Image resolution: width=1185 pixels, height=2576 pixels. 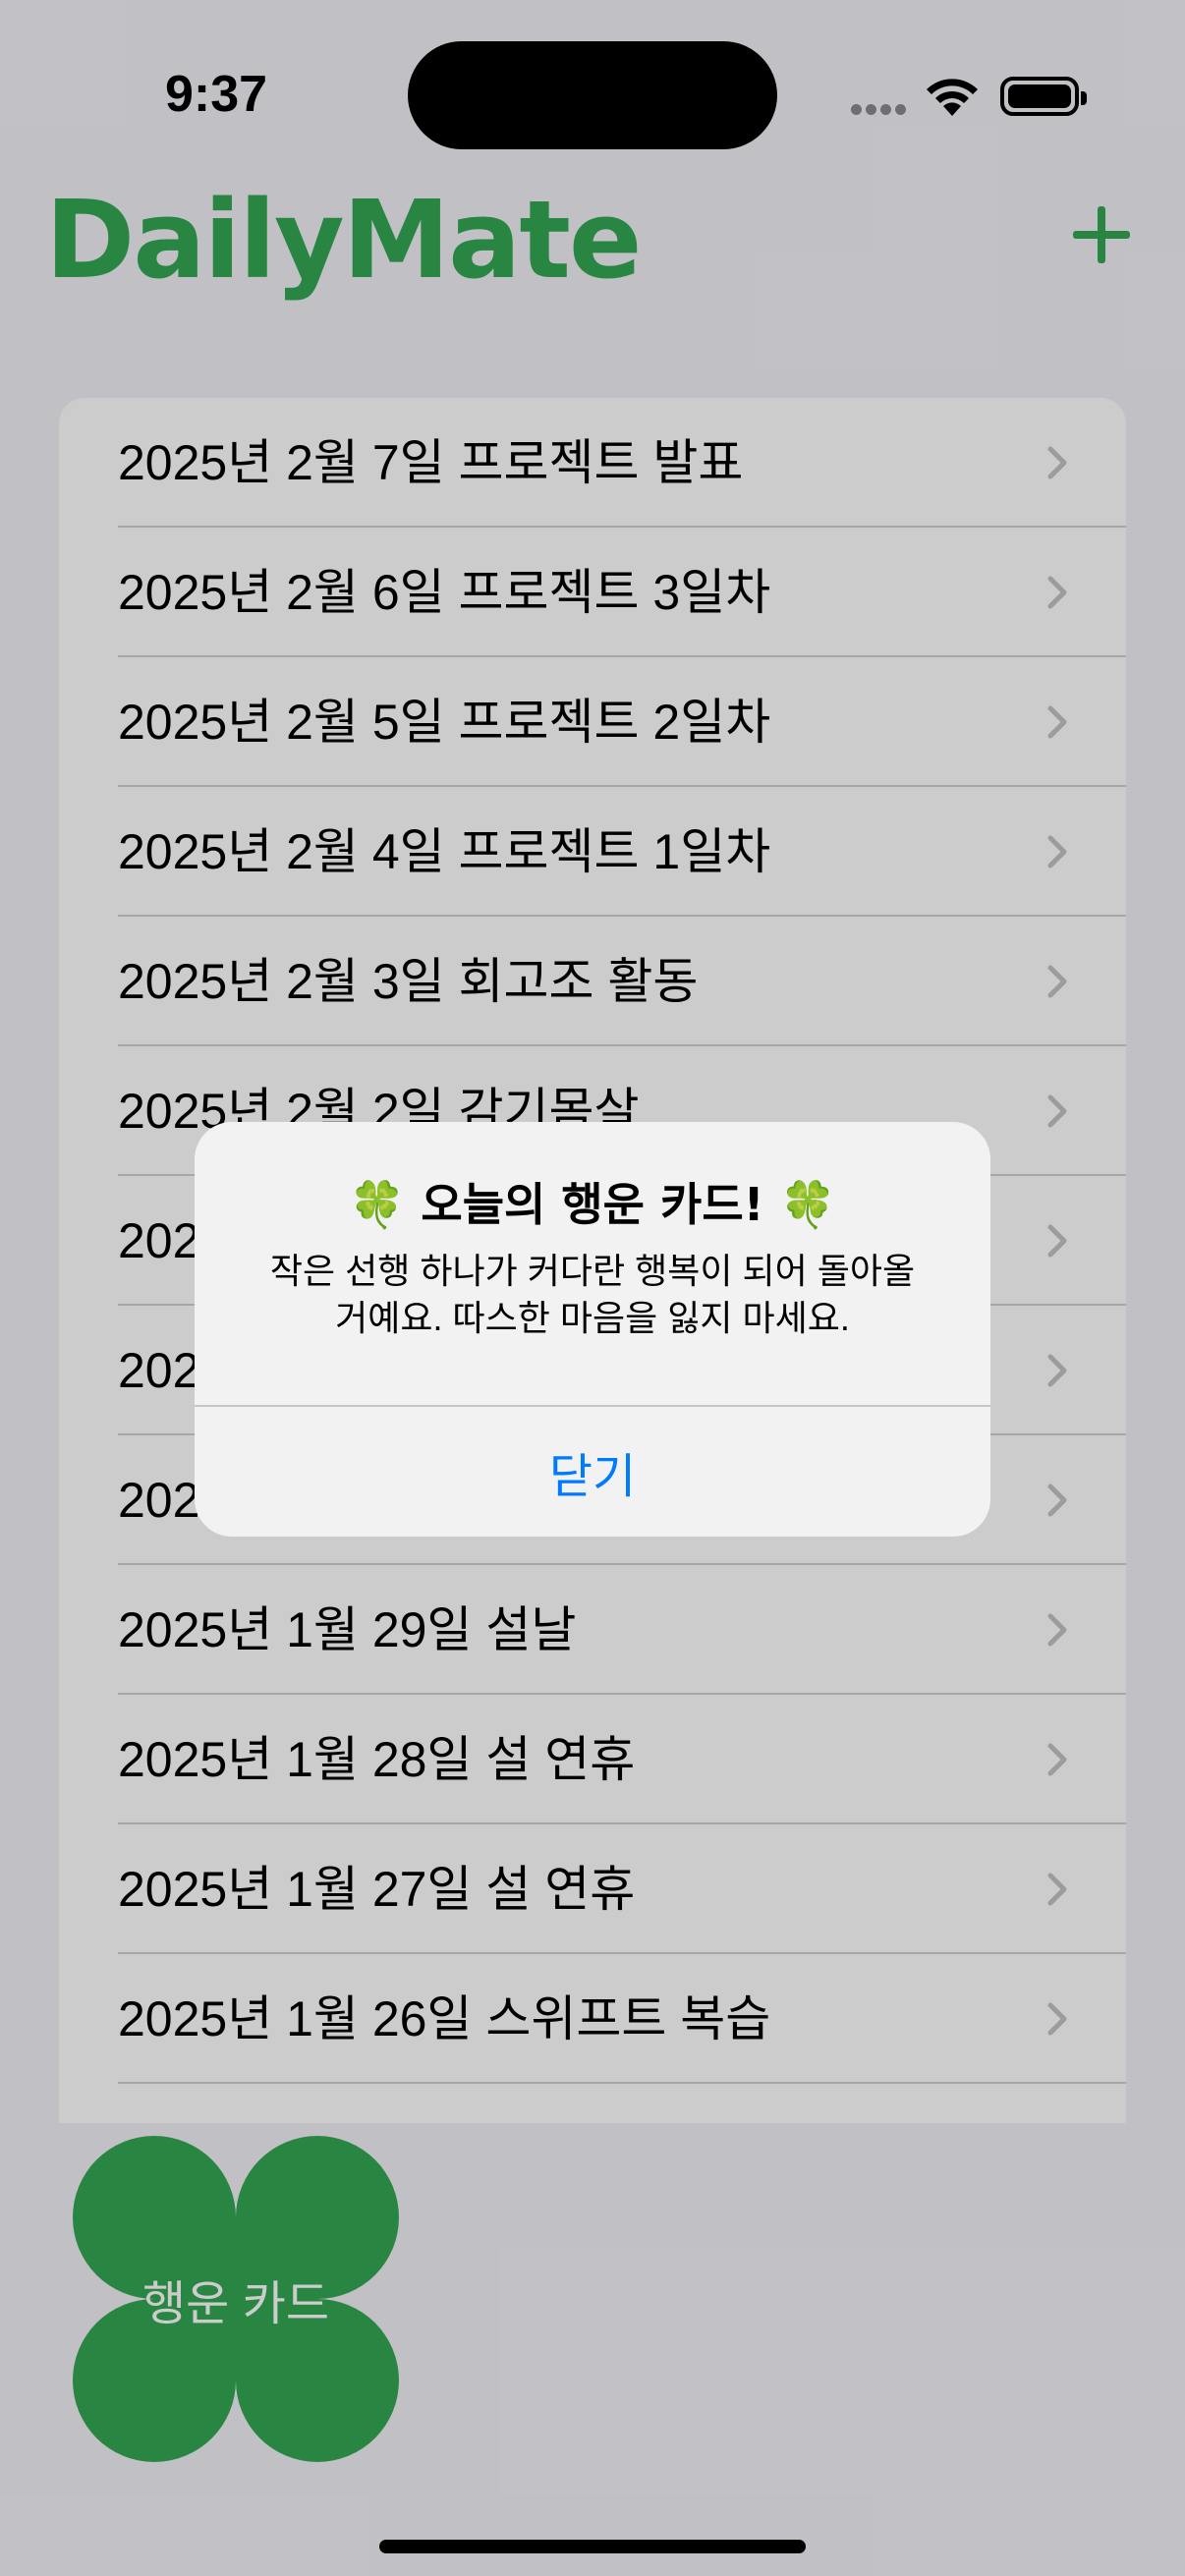 I want to click on close-button: 닫기, so click(x=592, y=1472).